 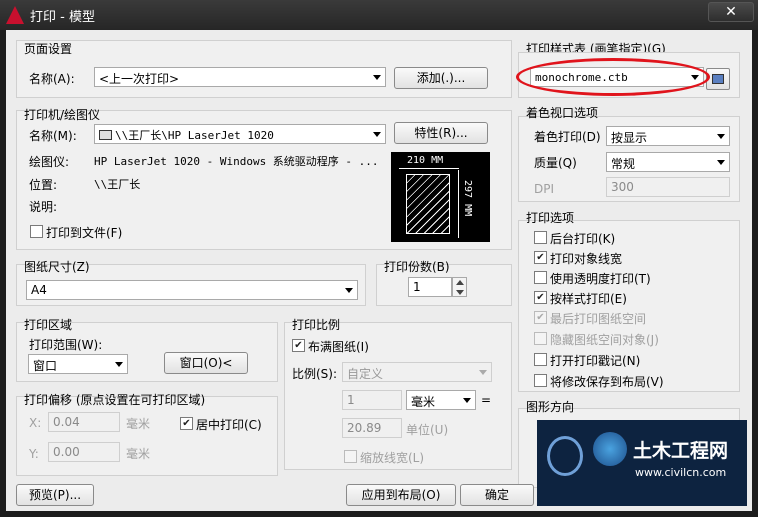 What do you see at coordinates (36, 231) in the screenshot?
I see `plot-to-file-checkbox` at bounding box center [36, 231].